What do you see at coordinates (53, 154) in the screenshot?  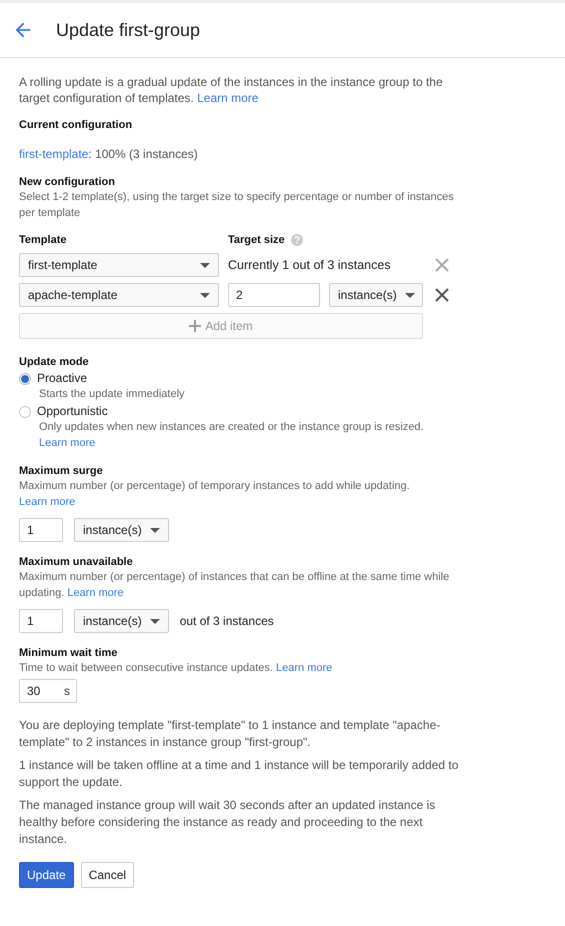 I see `template-link: first-template` at bounding box center [53, 154].